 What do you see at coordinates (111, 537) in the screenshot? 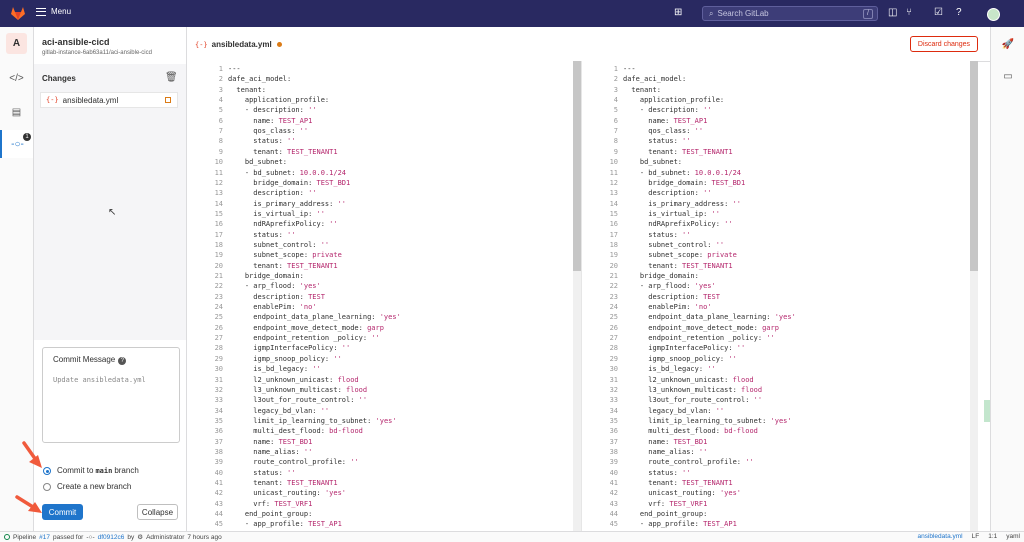
I see `commit-sha-link: df0912c6` at bounding box center [111, 537].